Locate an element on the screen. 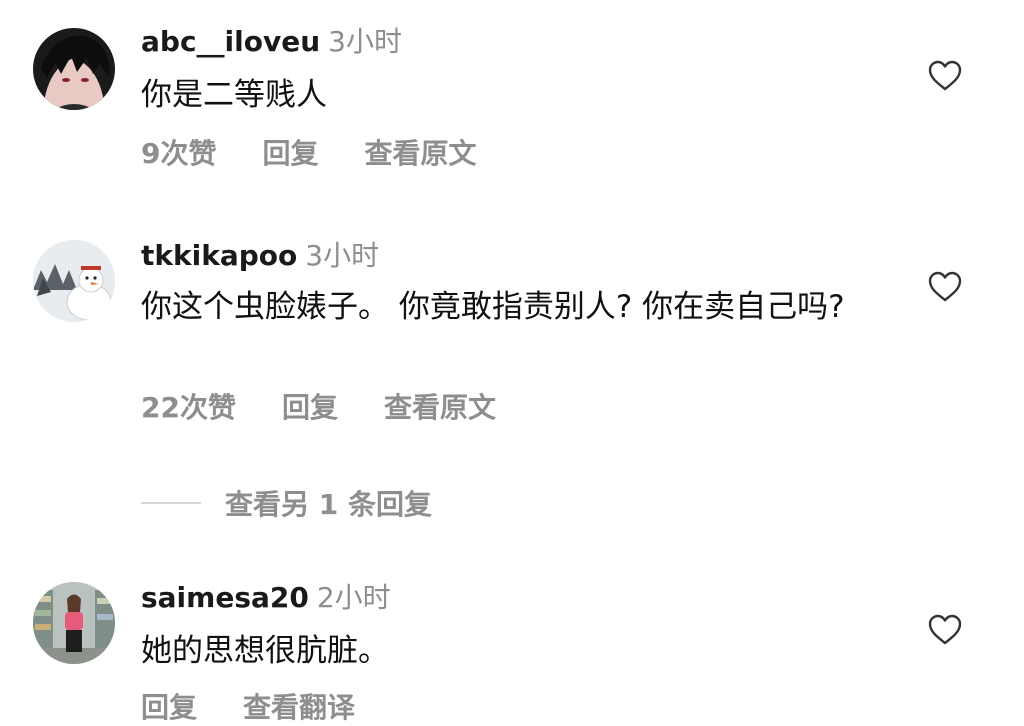 Image resolution: width=1024 pixels, height=726 pixels. comment-header: saimesa20 2小时 is located at coordinates (266, 598).